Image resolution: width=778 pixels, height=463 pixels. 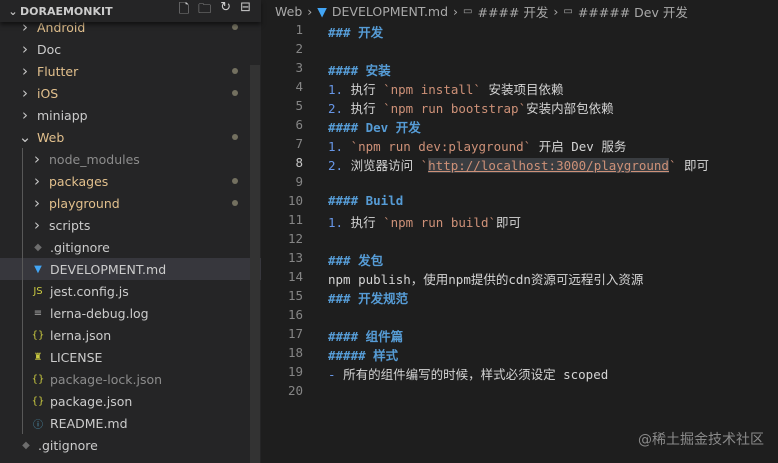 I want to click on tree-item-label: README.md, so click(x=89, y=423).